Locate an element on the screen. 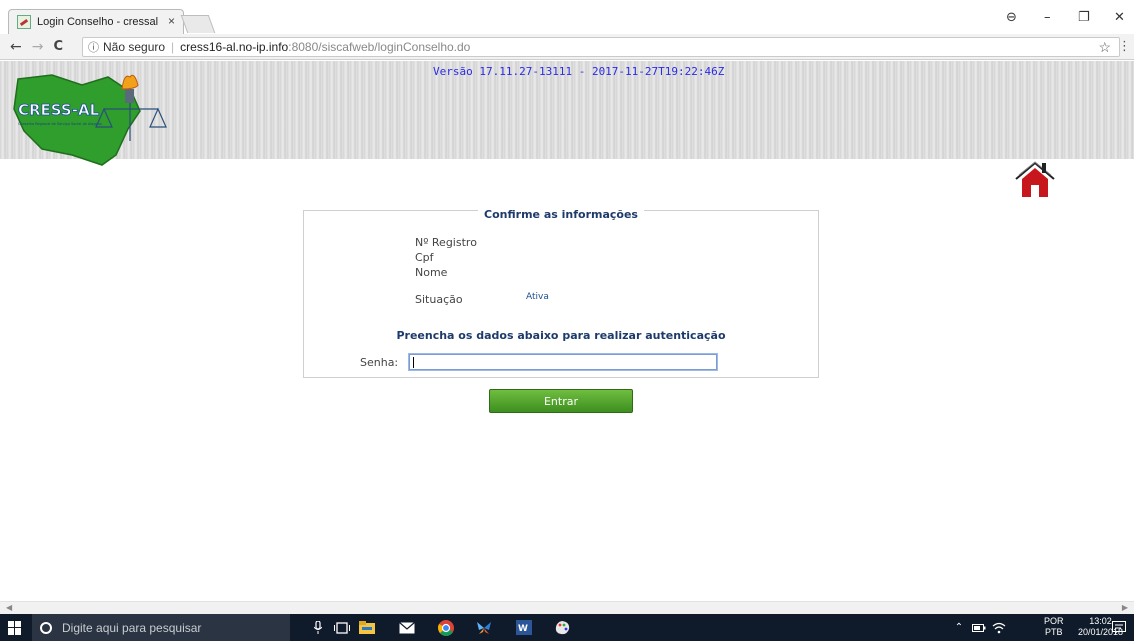  restore-button: ❐ is located at coordinates (1084, 17).